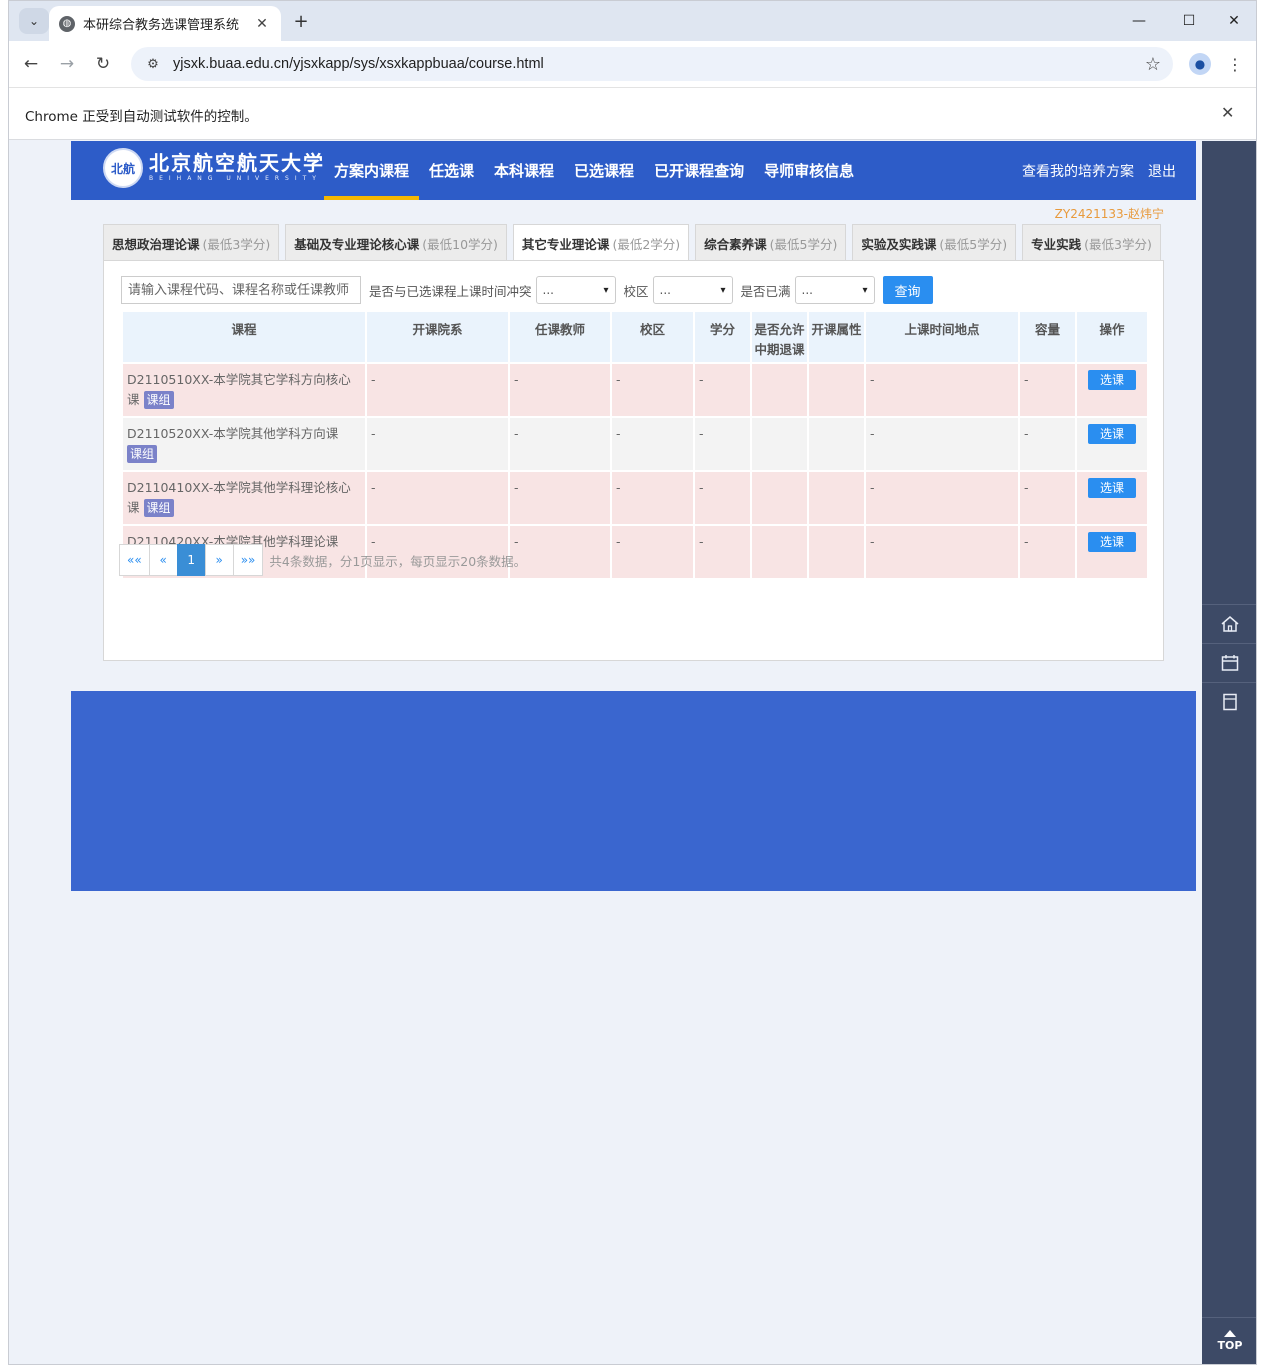 This screenshot has width=1265, height=1372. I want to click on university-logo: 北航 北京航空航天大学 BEIHANG UNIVERSITY, so click(214, 168).